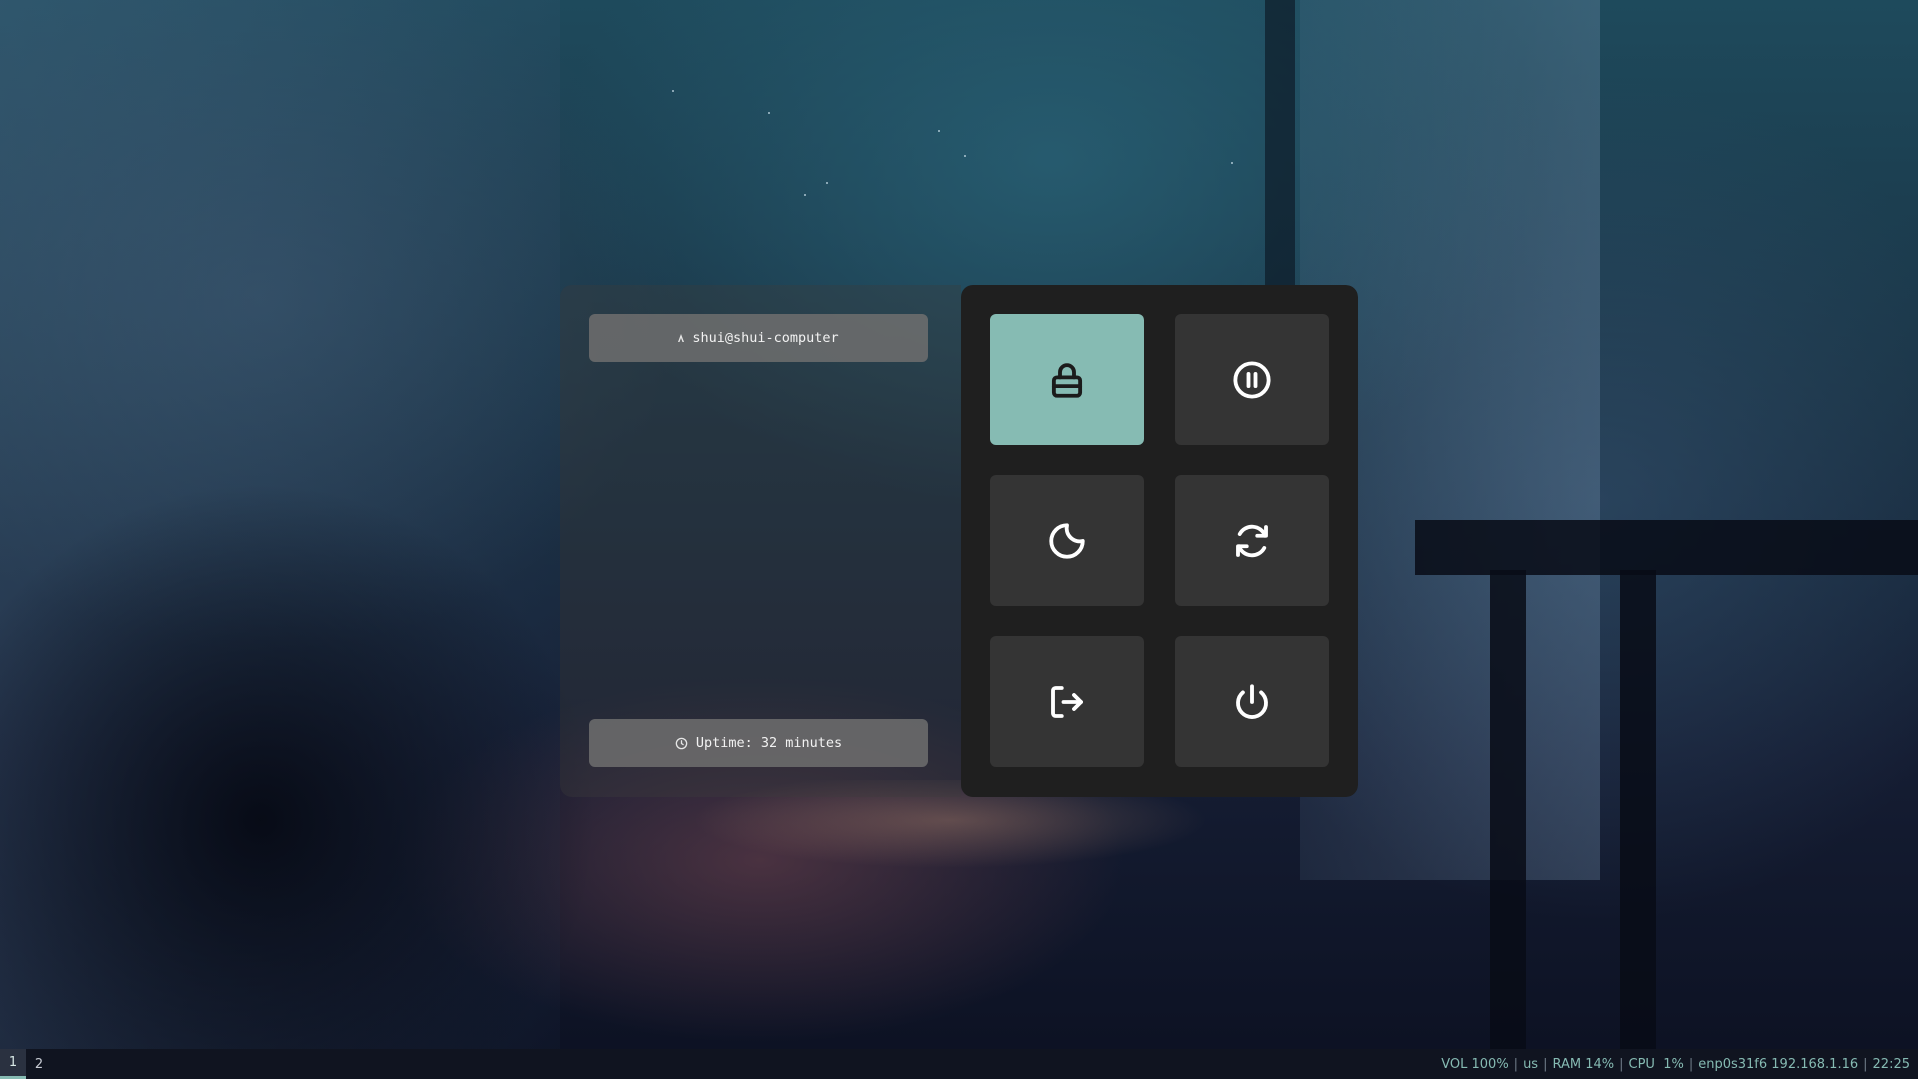 The height and width of the screenshot is (1079, 1918). I want to click on power-menu-actions-panel, so click(1159, 541).